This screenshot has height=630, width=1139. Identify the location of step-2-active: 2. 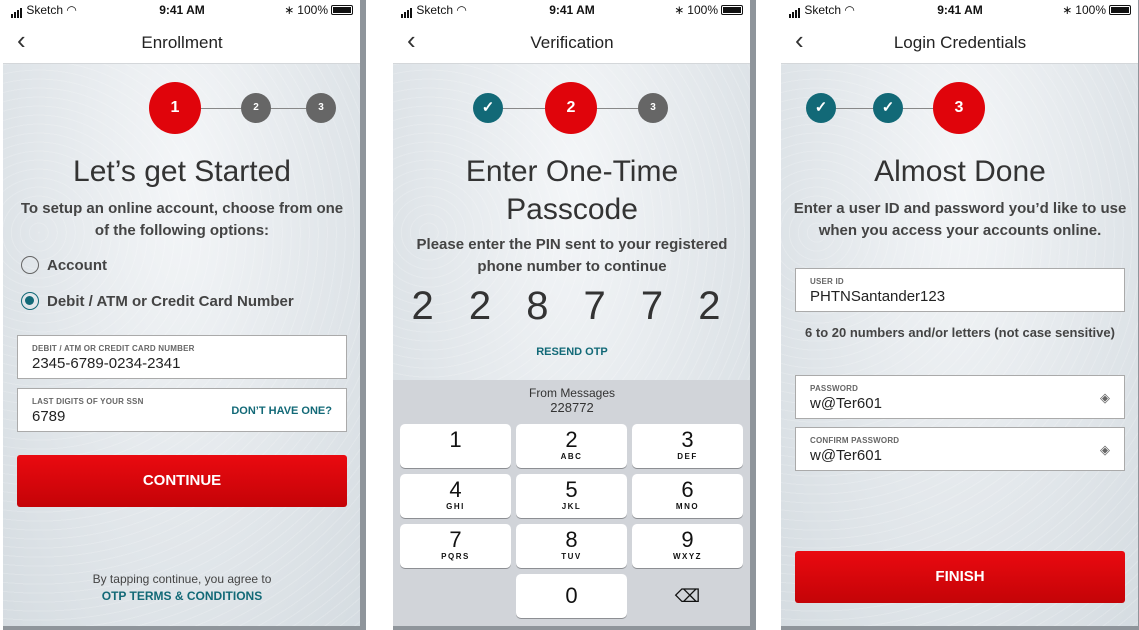
(571, 108).